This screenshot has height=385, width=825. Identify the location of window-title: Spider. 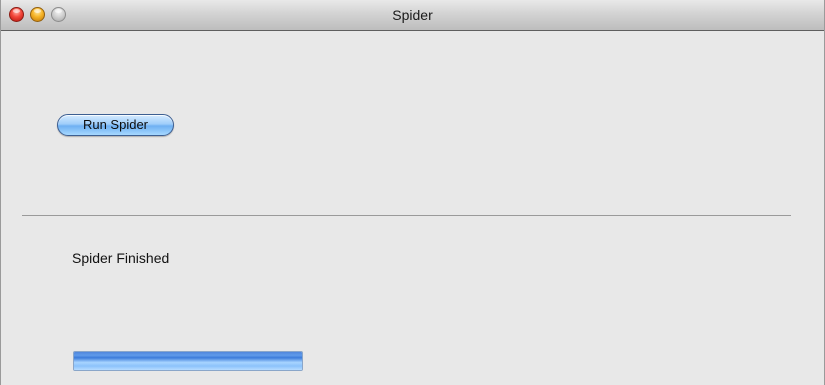
(412, 15).